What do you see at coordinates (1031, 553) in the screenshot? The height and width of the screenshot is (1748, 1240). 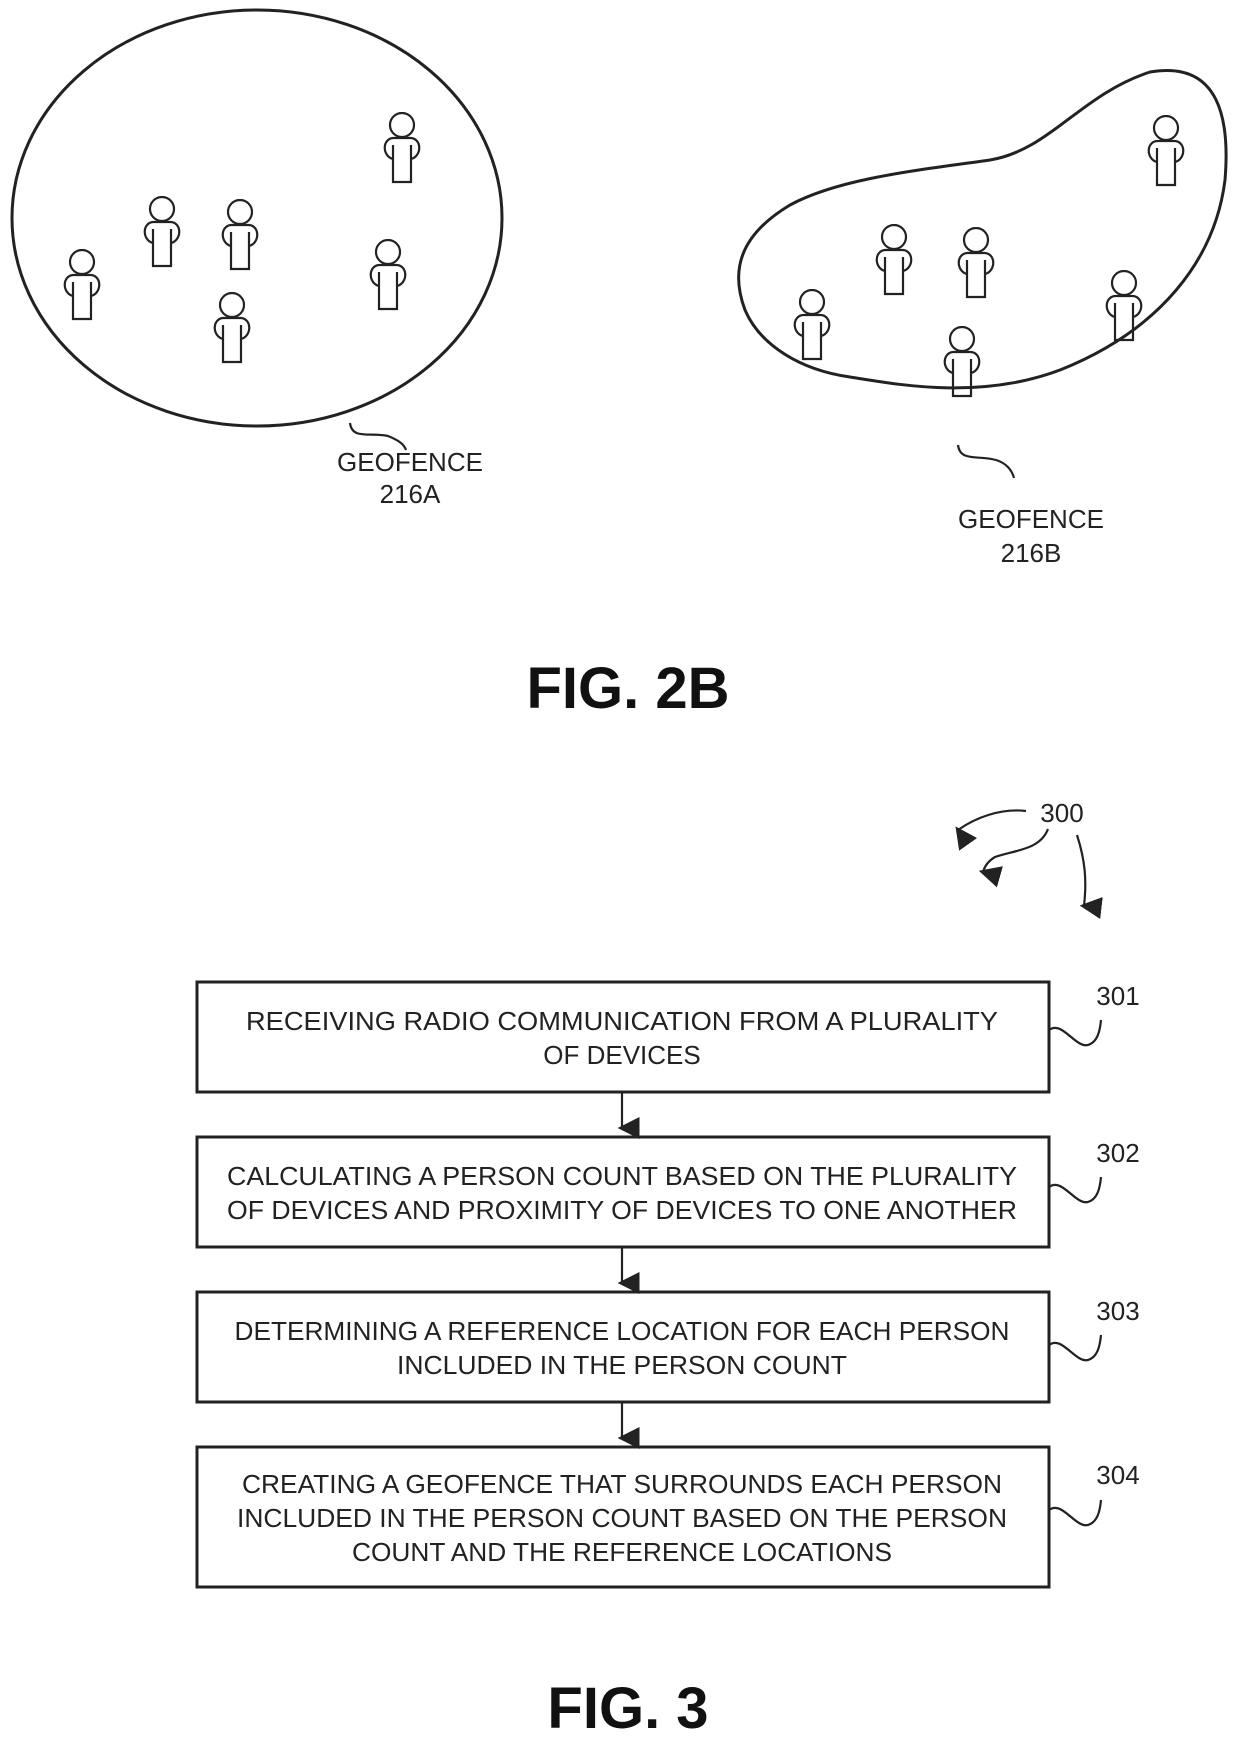 I see `geofence-216b-label-line2: 216B` at bounding box center [1031, 553].